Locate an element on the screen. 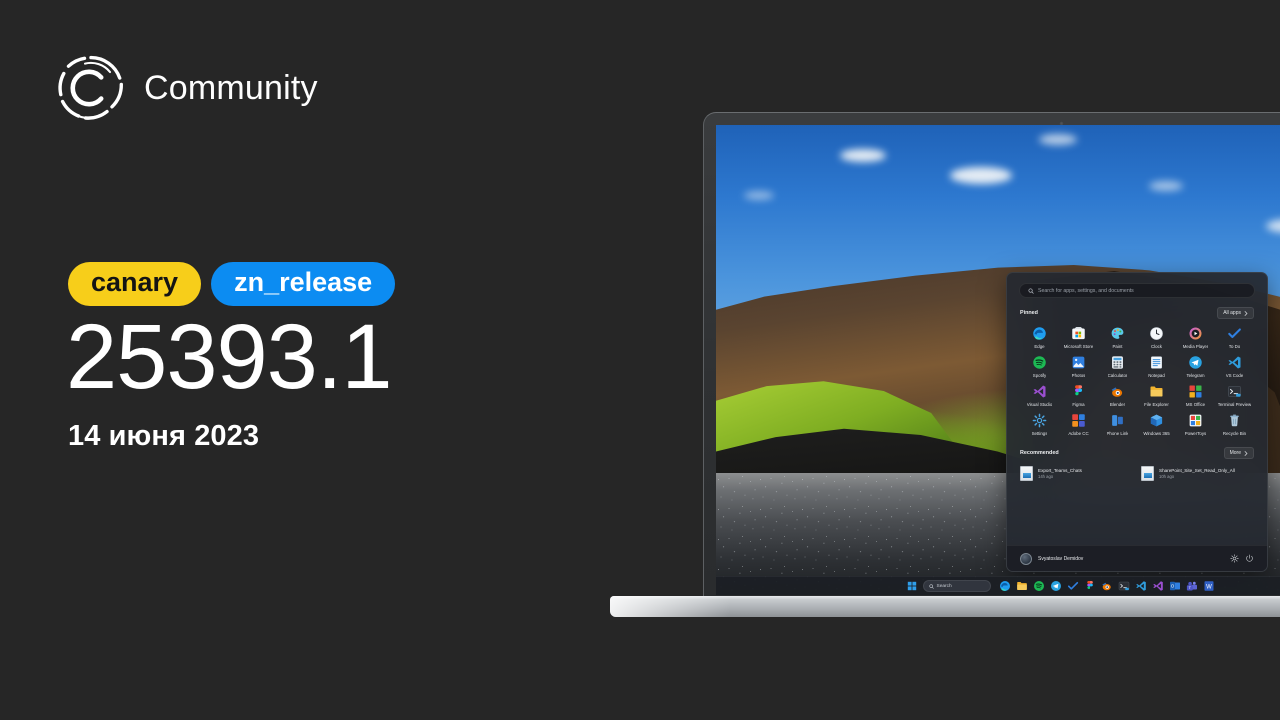  search-icon is located at coordinates (1031, 290).